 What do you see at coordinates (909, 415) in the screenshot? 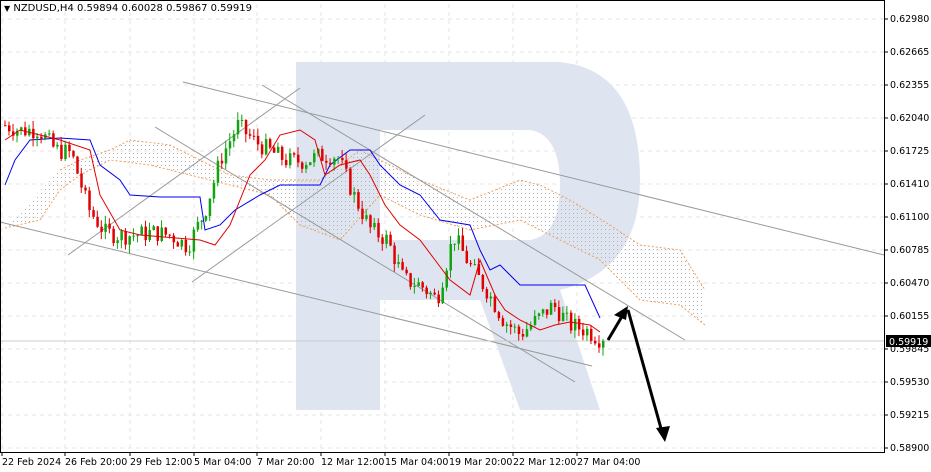
I see `y-tick-label: 0.59215` at bounding box center [909, 415].